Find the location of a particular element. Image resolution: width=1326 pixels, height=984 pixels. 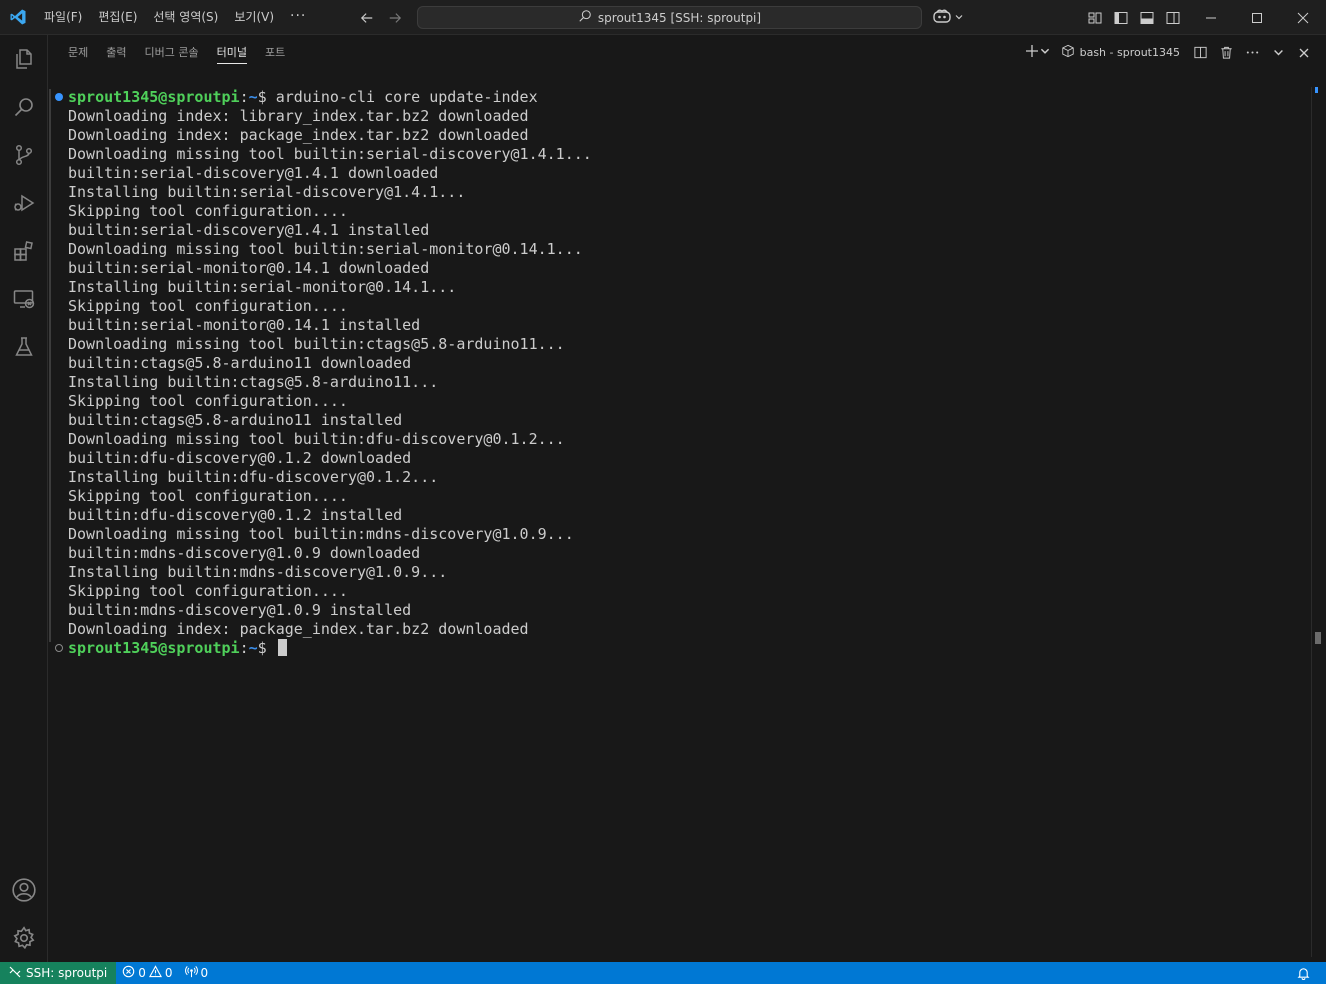

panel-tabs: 문제 출력 디버그 콘솔 터미널 포트 is located at coordinates (171, 52).